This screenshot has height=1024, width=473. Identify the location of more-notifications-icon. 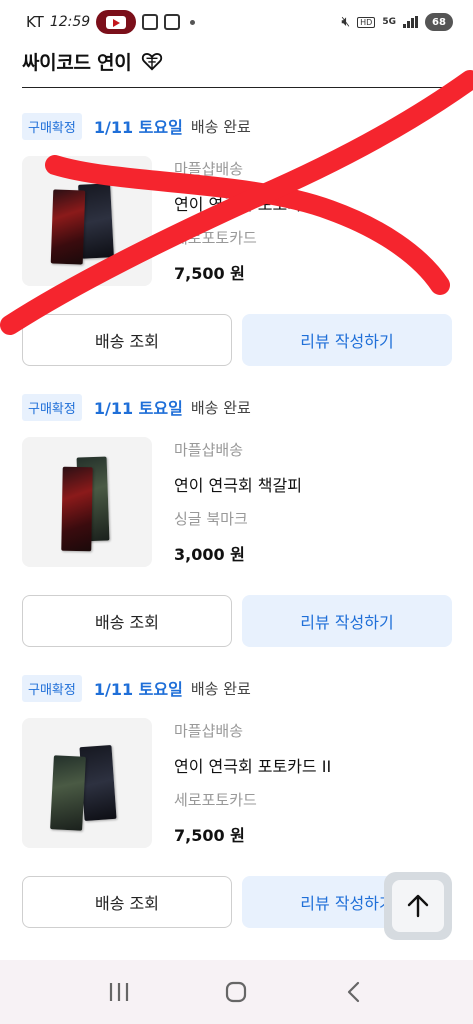
(193, 22).